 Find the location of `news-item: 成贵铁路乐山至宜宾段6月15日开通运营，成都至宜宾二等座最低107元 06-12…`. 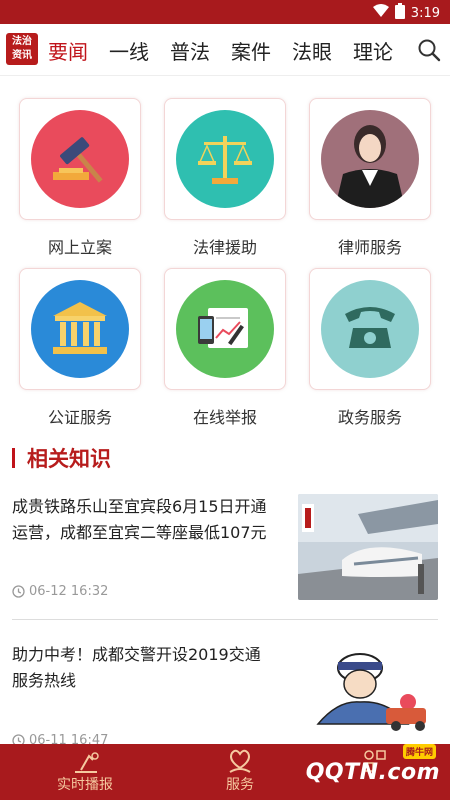

news-item: 成贵铁路乐山至宜宾段6月15日开通运营，成都至宜宾二等座最低107元 06-12… is located at coordinates (225, 549).